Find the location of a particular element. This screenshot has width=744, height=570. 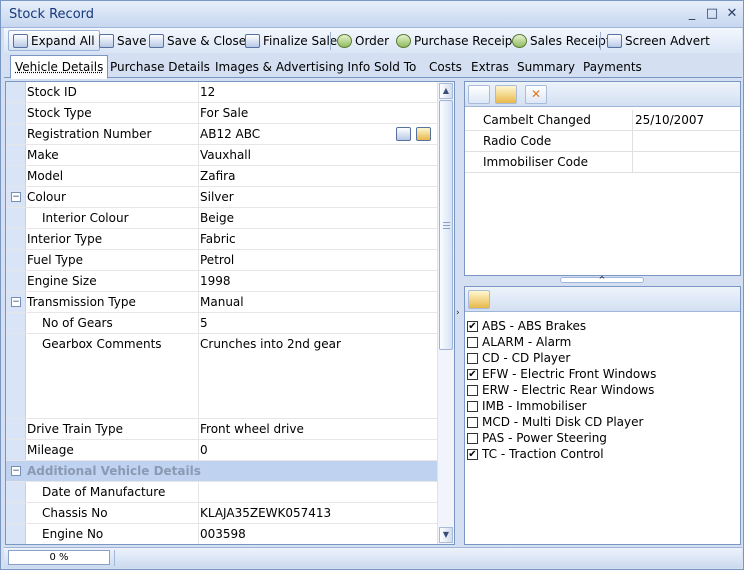

scroll-down-icon: ▼ is located at coordinates (446, 535).